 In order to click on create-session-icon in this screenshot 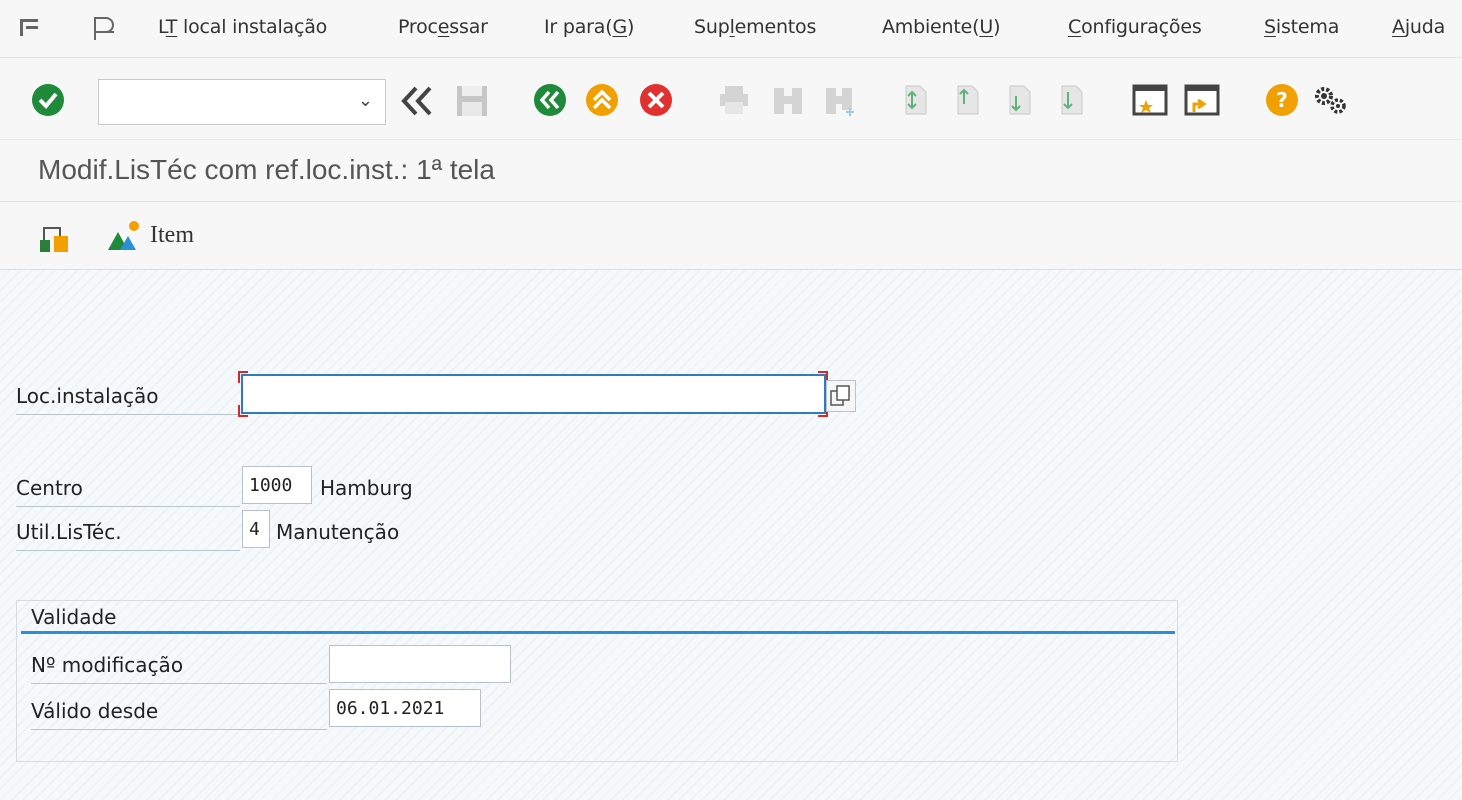, I will do `click(1150, 100)`.